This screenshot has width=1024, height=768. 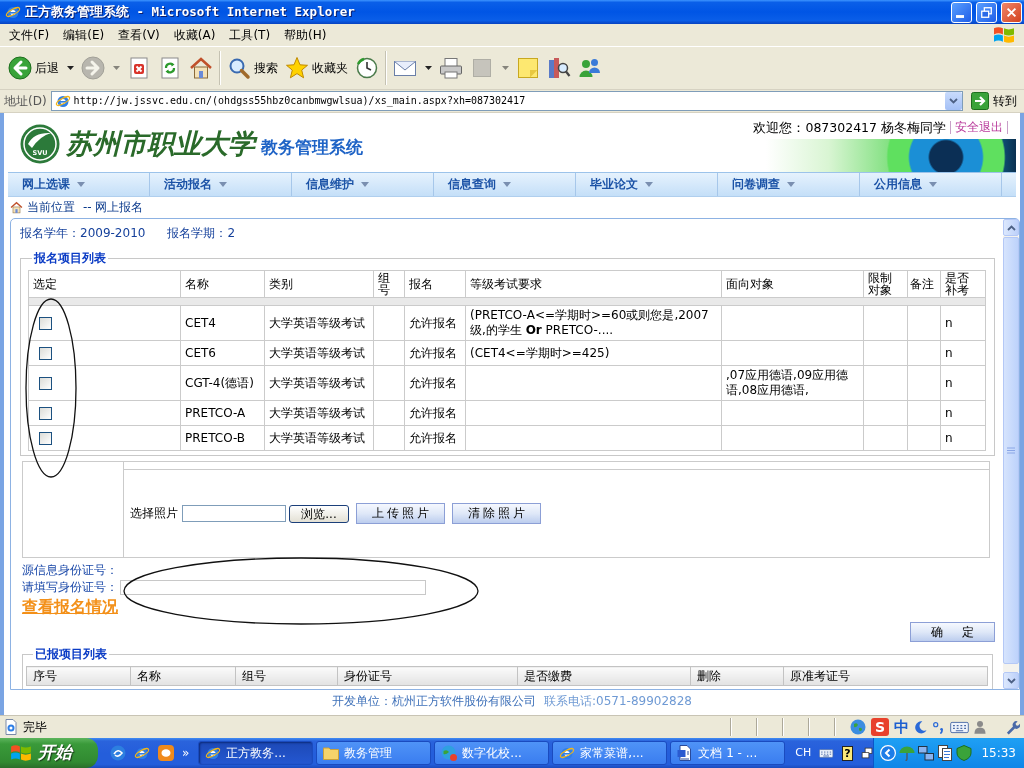 What do you see at coordinates (618, 701) in the screenshot?
I see `phone-text: 联系电话:0571-89902828` at bounding box center [618, 701].